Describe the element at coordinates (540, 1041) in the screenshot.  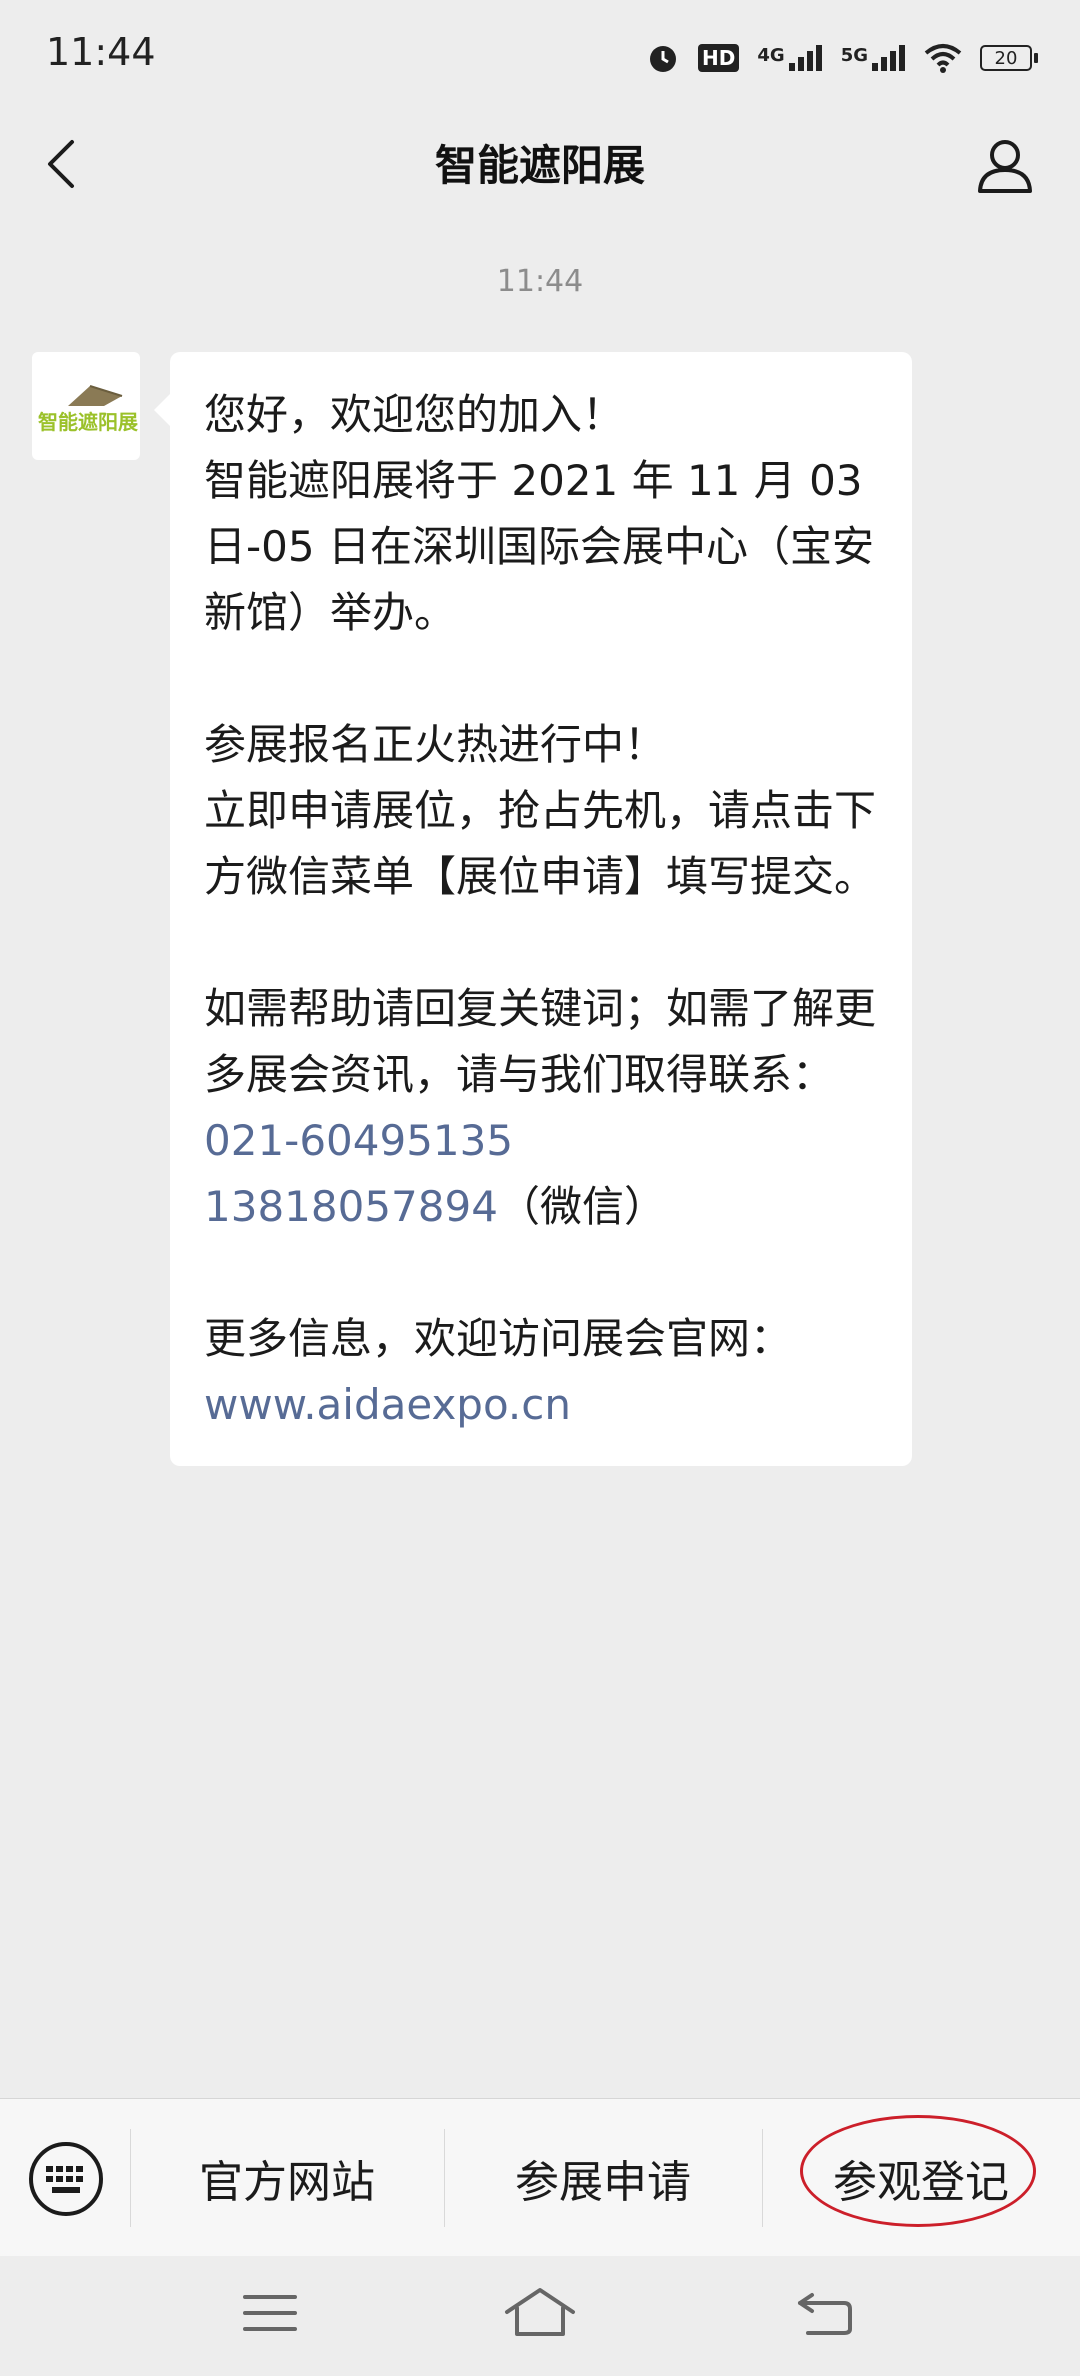
I see `message-contact-text: 如需帮助请回复关键词；如需了解更多展会资讯，请与我们取得联系：` at that location.